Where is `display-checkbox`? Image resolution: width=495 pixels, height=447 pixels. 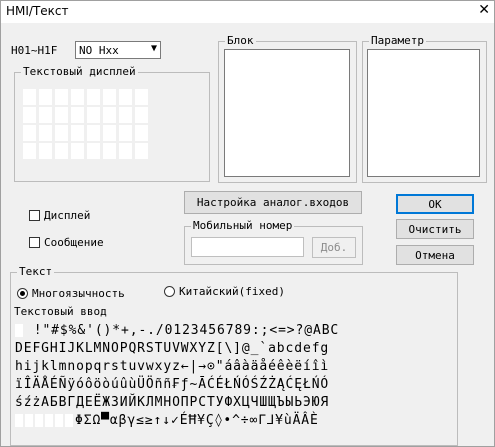 display-checkbox is located at coordinates (34, 215).